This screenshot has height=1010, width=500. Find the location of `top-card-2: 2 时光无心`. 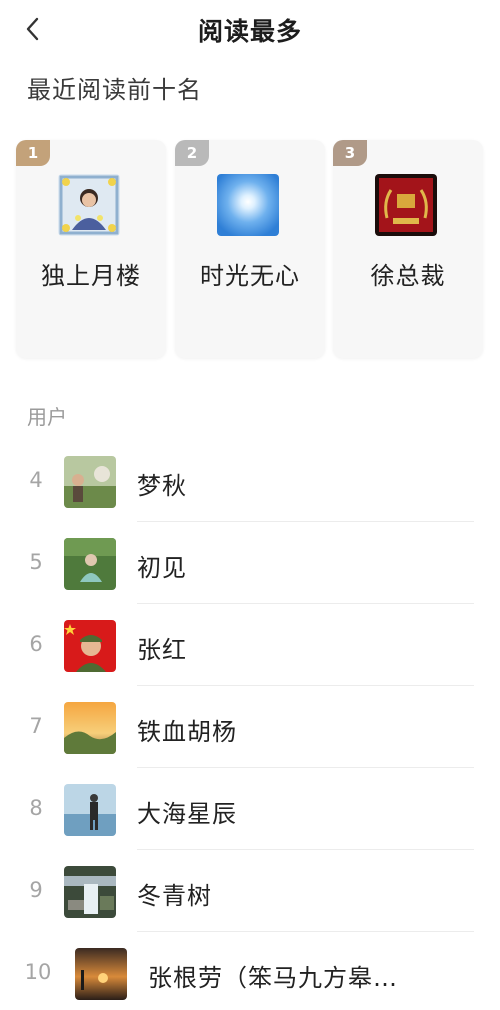

top-card-2: 2 时光无心 is located at coordinates (250, 249).